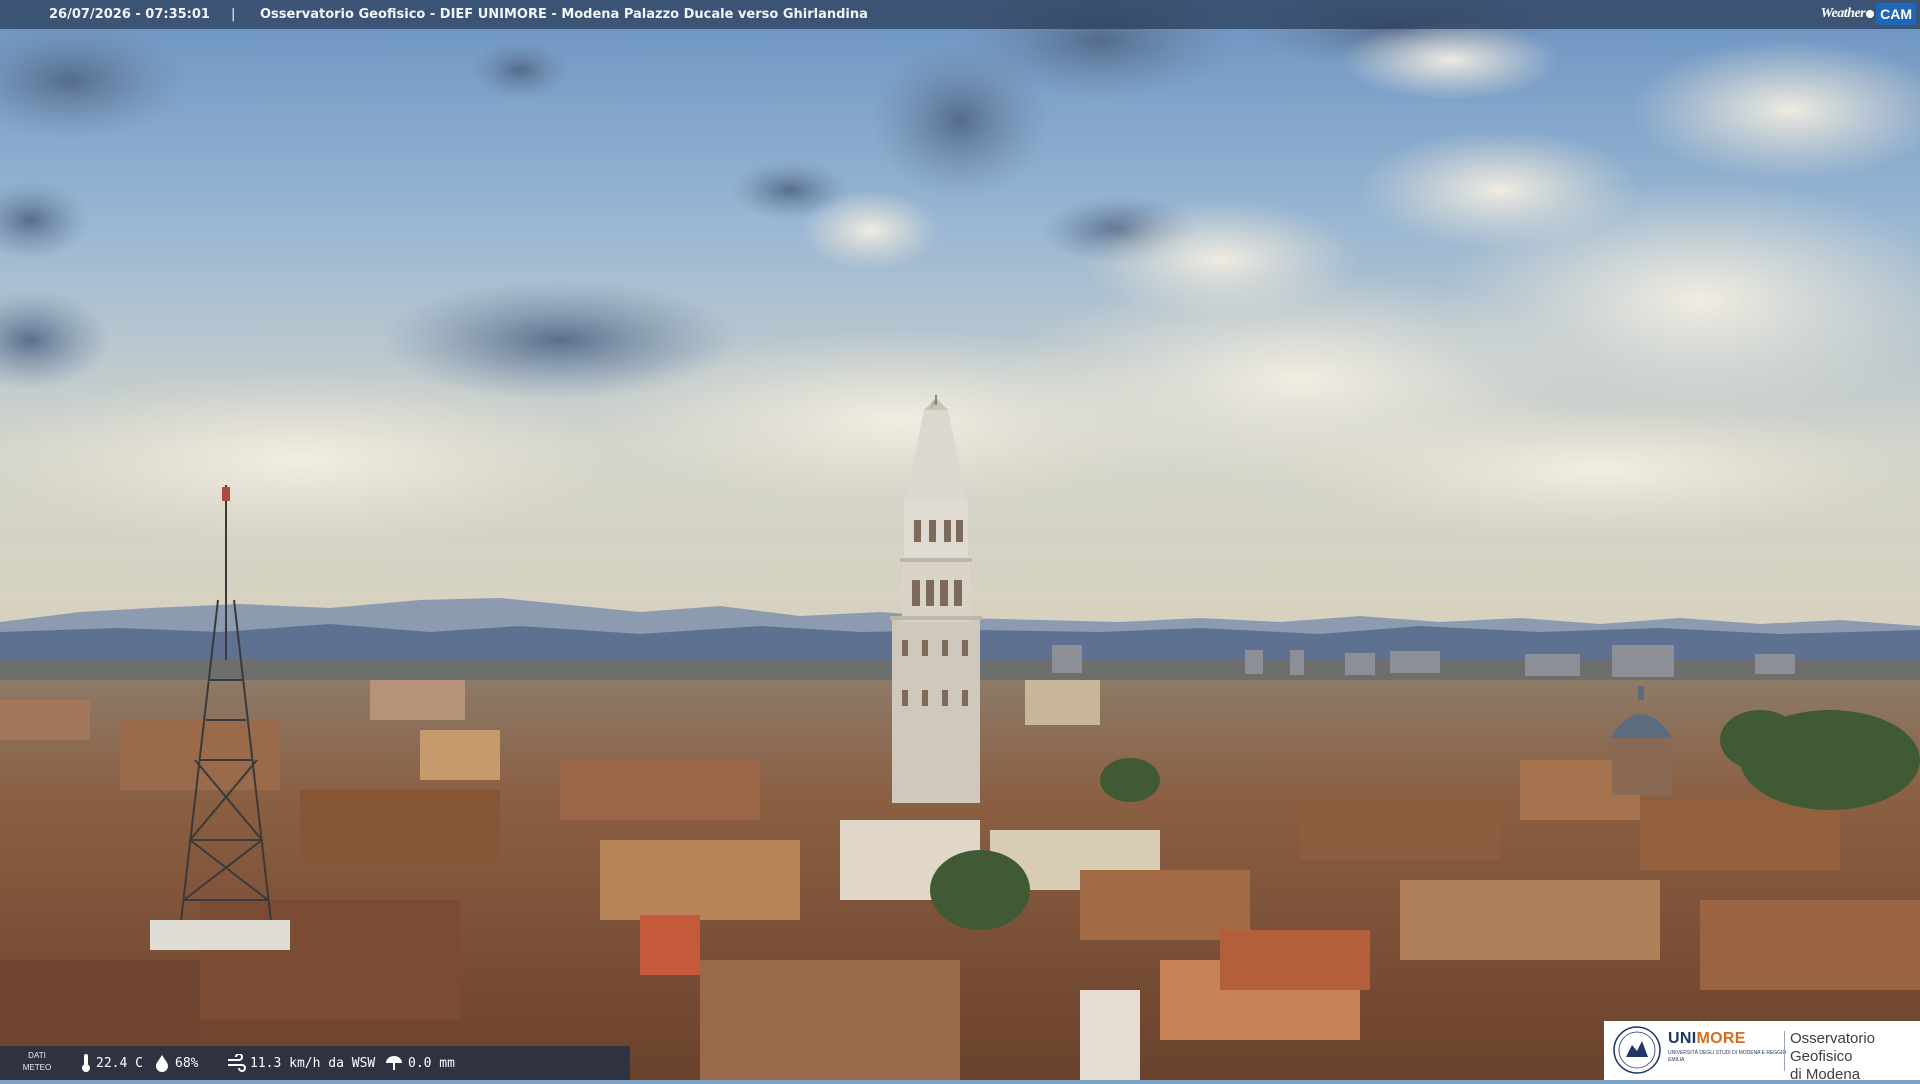 Image resolution: width=1920 pixels, height=1084 pixels. I want to click on temperature-value: 22.4 C, so click(119, 1063).